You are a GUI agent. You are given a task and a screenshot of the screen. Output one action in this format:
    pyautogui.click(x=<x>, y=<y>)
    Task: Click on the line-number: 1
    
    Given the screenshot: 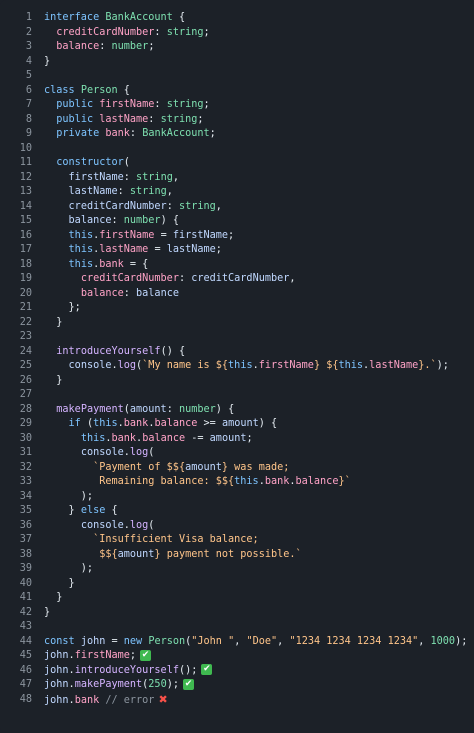 What is the action you would take?
    pyautogui.click(x=28, y=17)
    